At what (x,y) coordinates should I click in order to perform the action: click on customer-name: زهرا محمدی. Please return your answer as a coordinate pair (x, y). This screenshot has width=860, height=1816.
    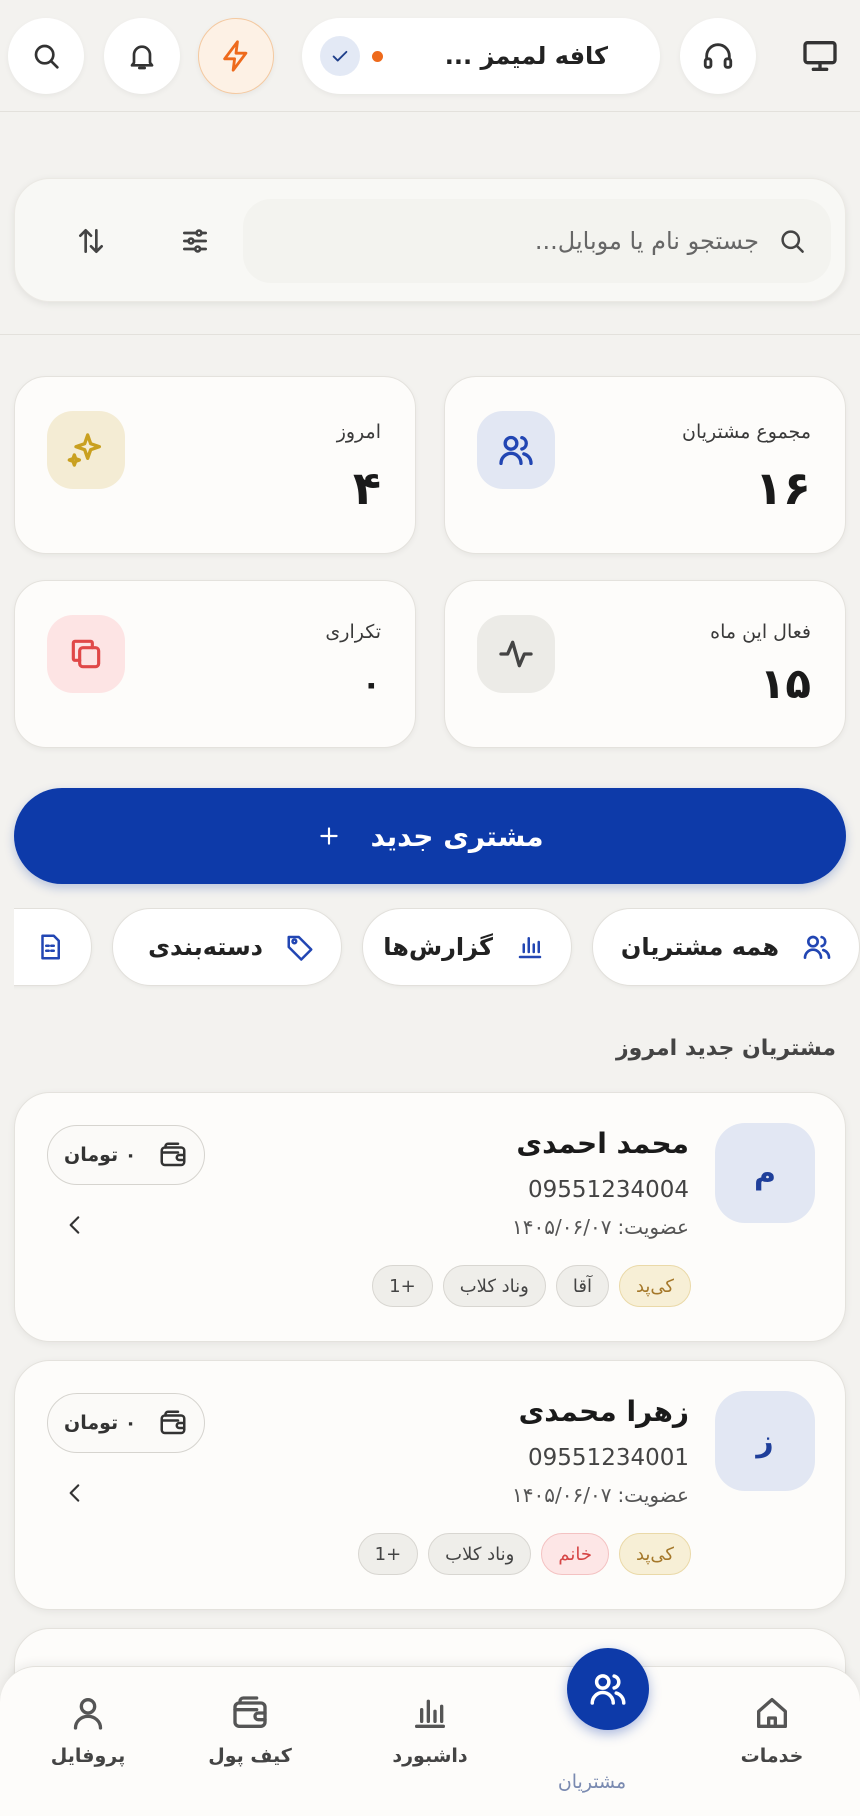
    Looking at the image, I should click on (603, 1411).